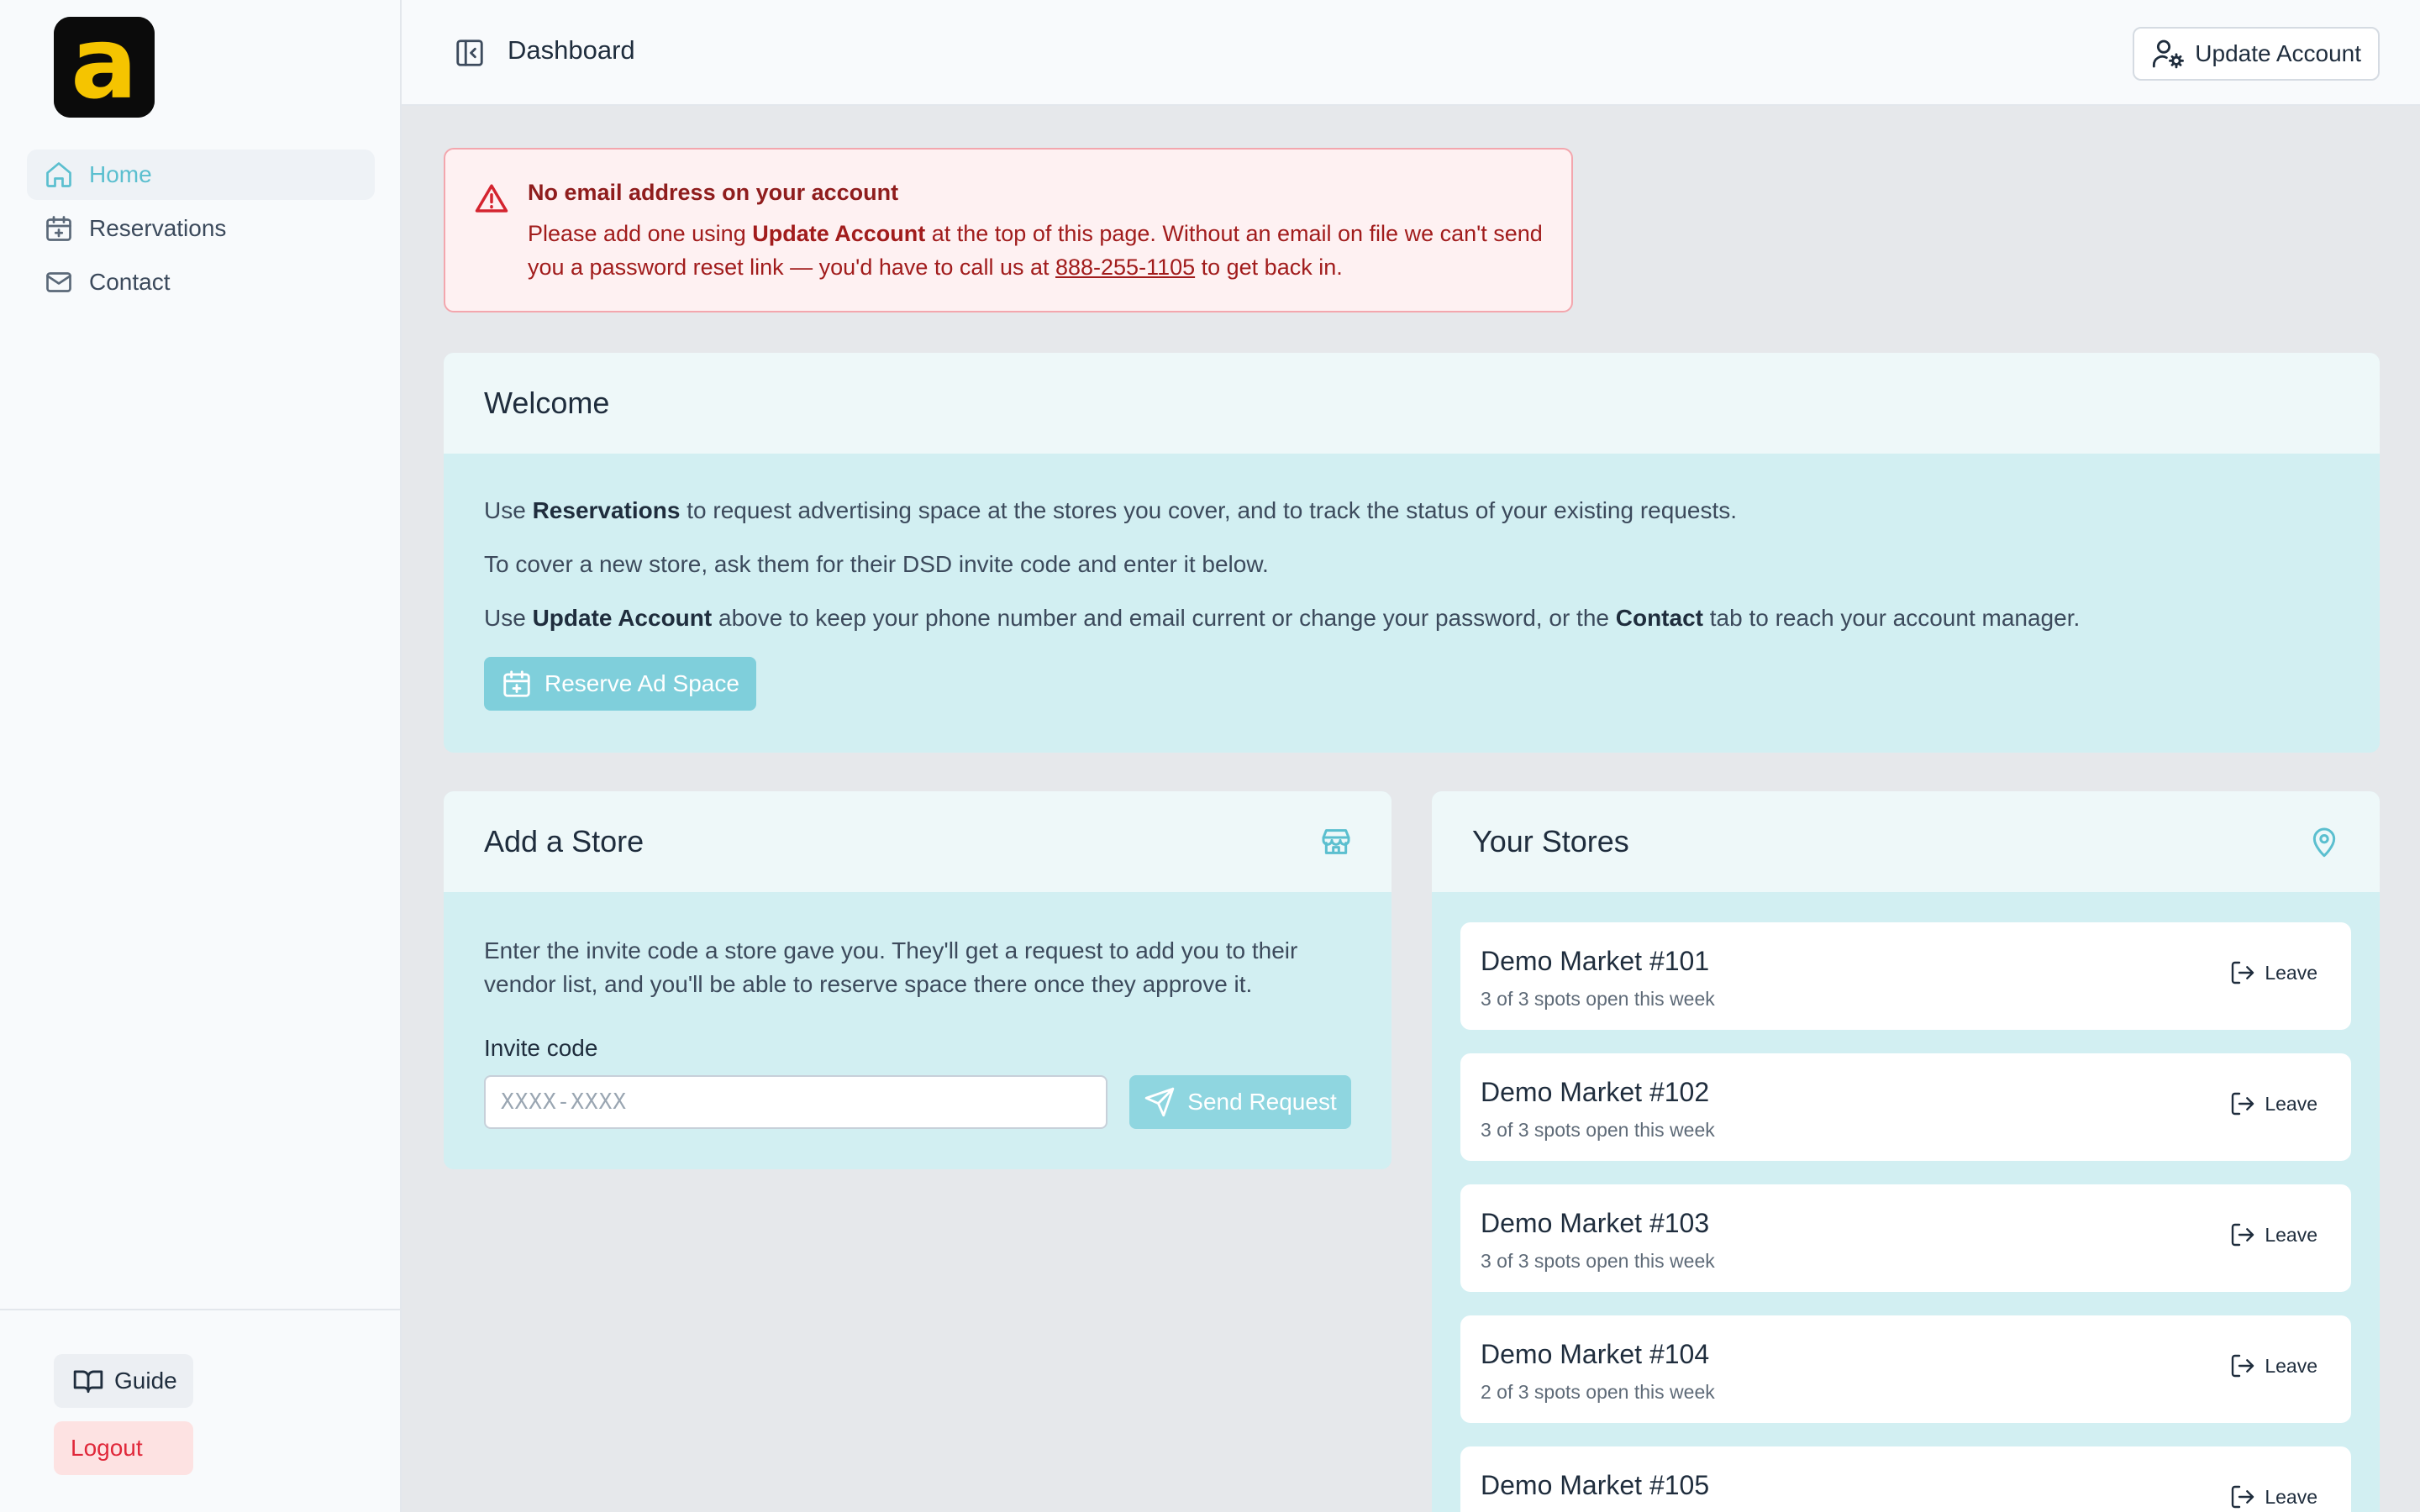 The image size is (2420, 1512). I want to click on svg-text: a, so click(105, 67).